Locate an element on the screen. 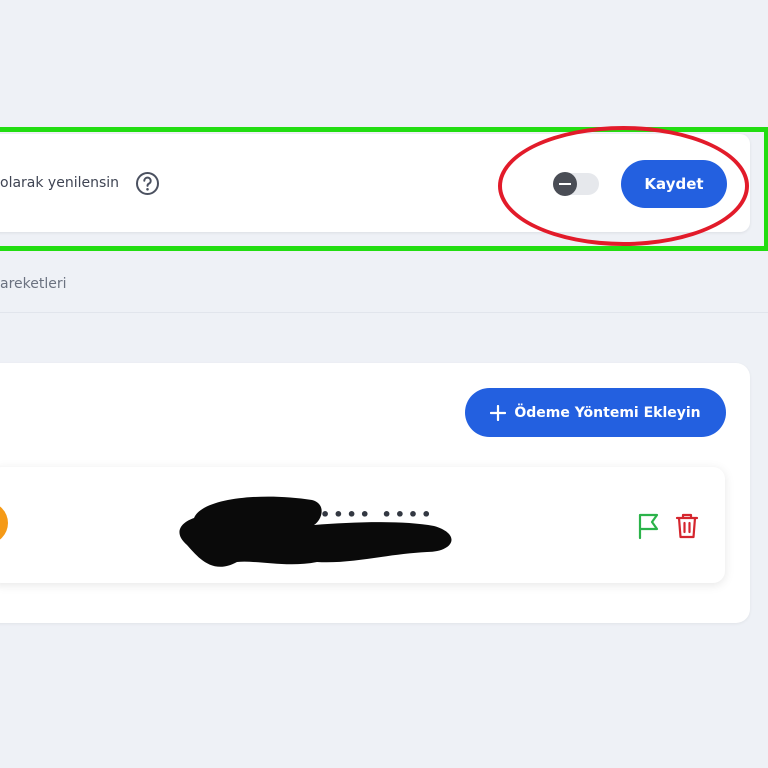  redaction-scribble is located at coordinates (315, 531).